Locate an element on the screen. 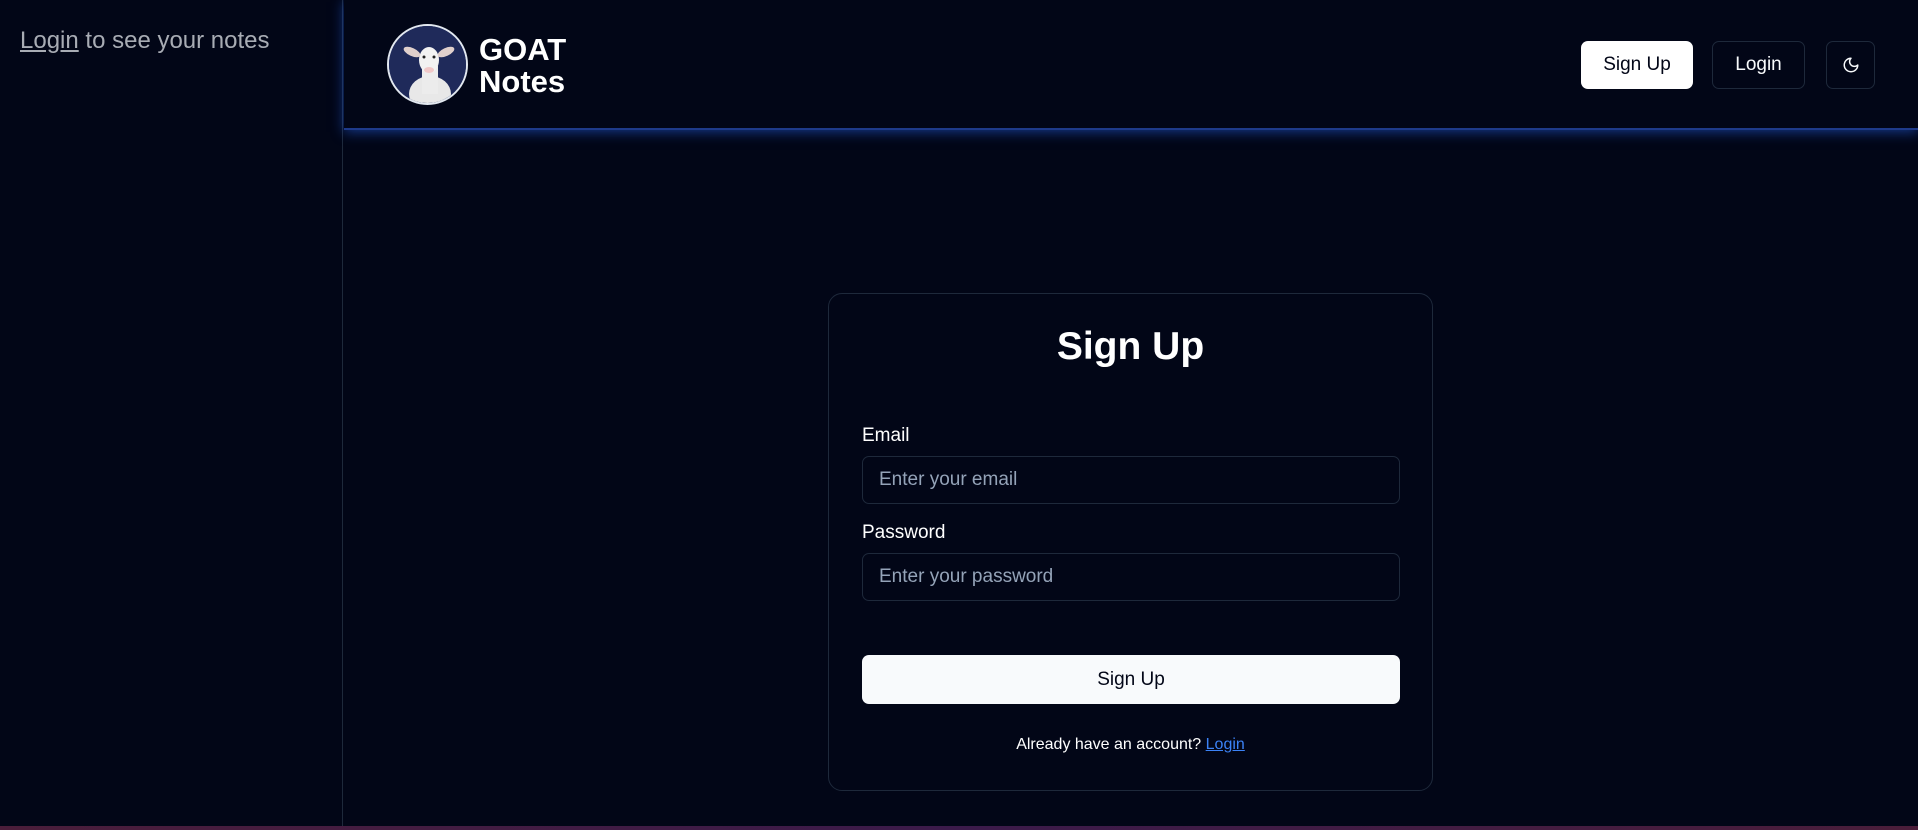 The width and height of the screenshot is (1918, 830). brand-line-1: GOAT is located at coordinates (523, 49).